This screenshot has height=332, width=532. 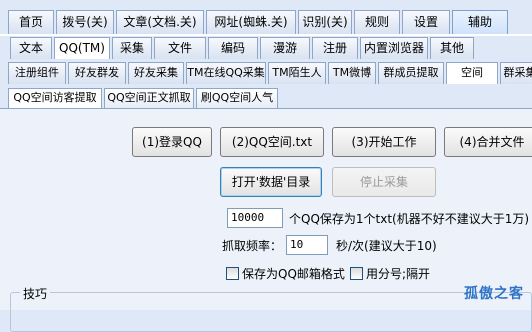 I want to click on tab-file: 文件, so click(x=180, y=48).